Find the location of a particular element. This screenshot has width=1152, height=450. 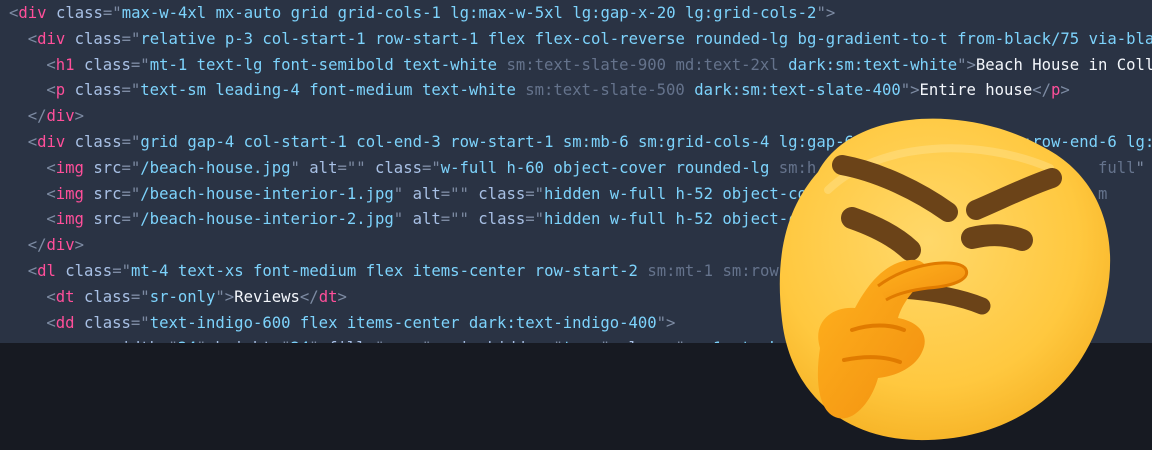

code-token: max-w-4xl mx-auto grid grid-cols-1 is located at coordinates (286, 13).